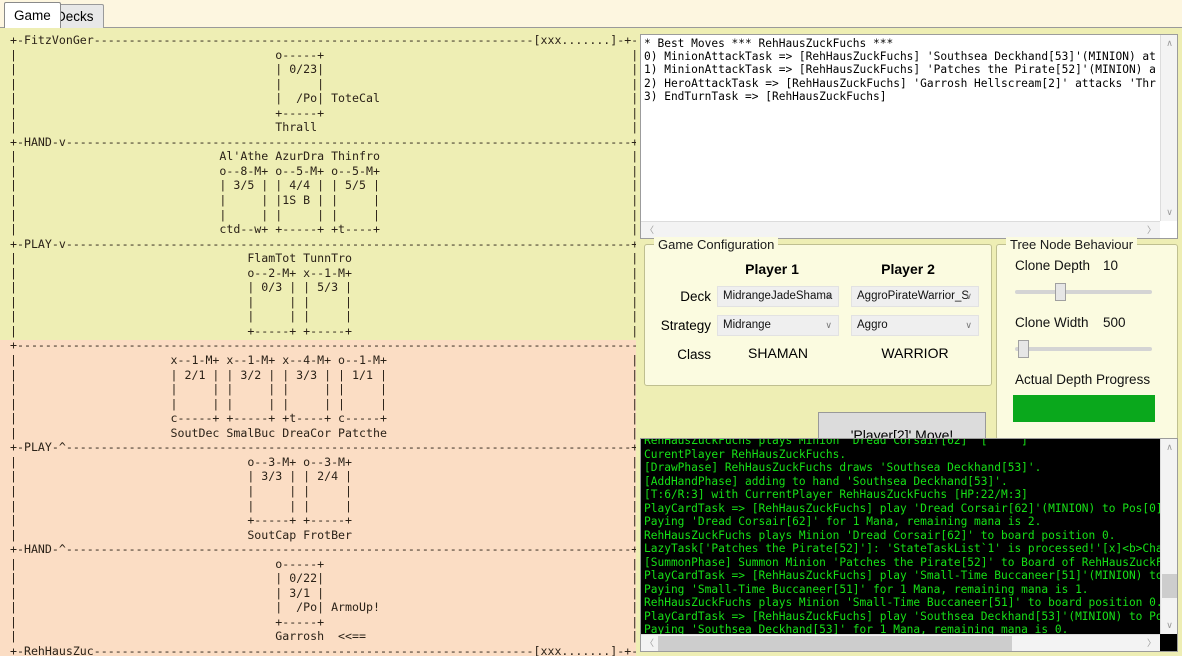 The image size is (1182, 656). What do you see at coordinates (1168, 128) in the screenshot?
I see `best-moves-vertical-scrollbar: ∧ ∨` at bounding box center [1168, 128].